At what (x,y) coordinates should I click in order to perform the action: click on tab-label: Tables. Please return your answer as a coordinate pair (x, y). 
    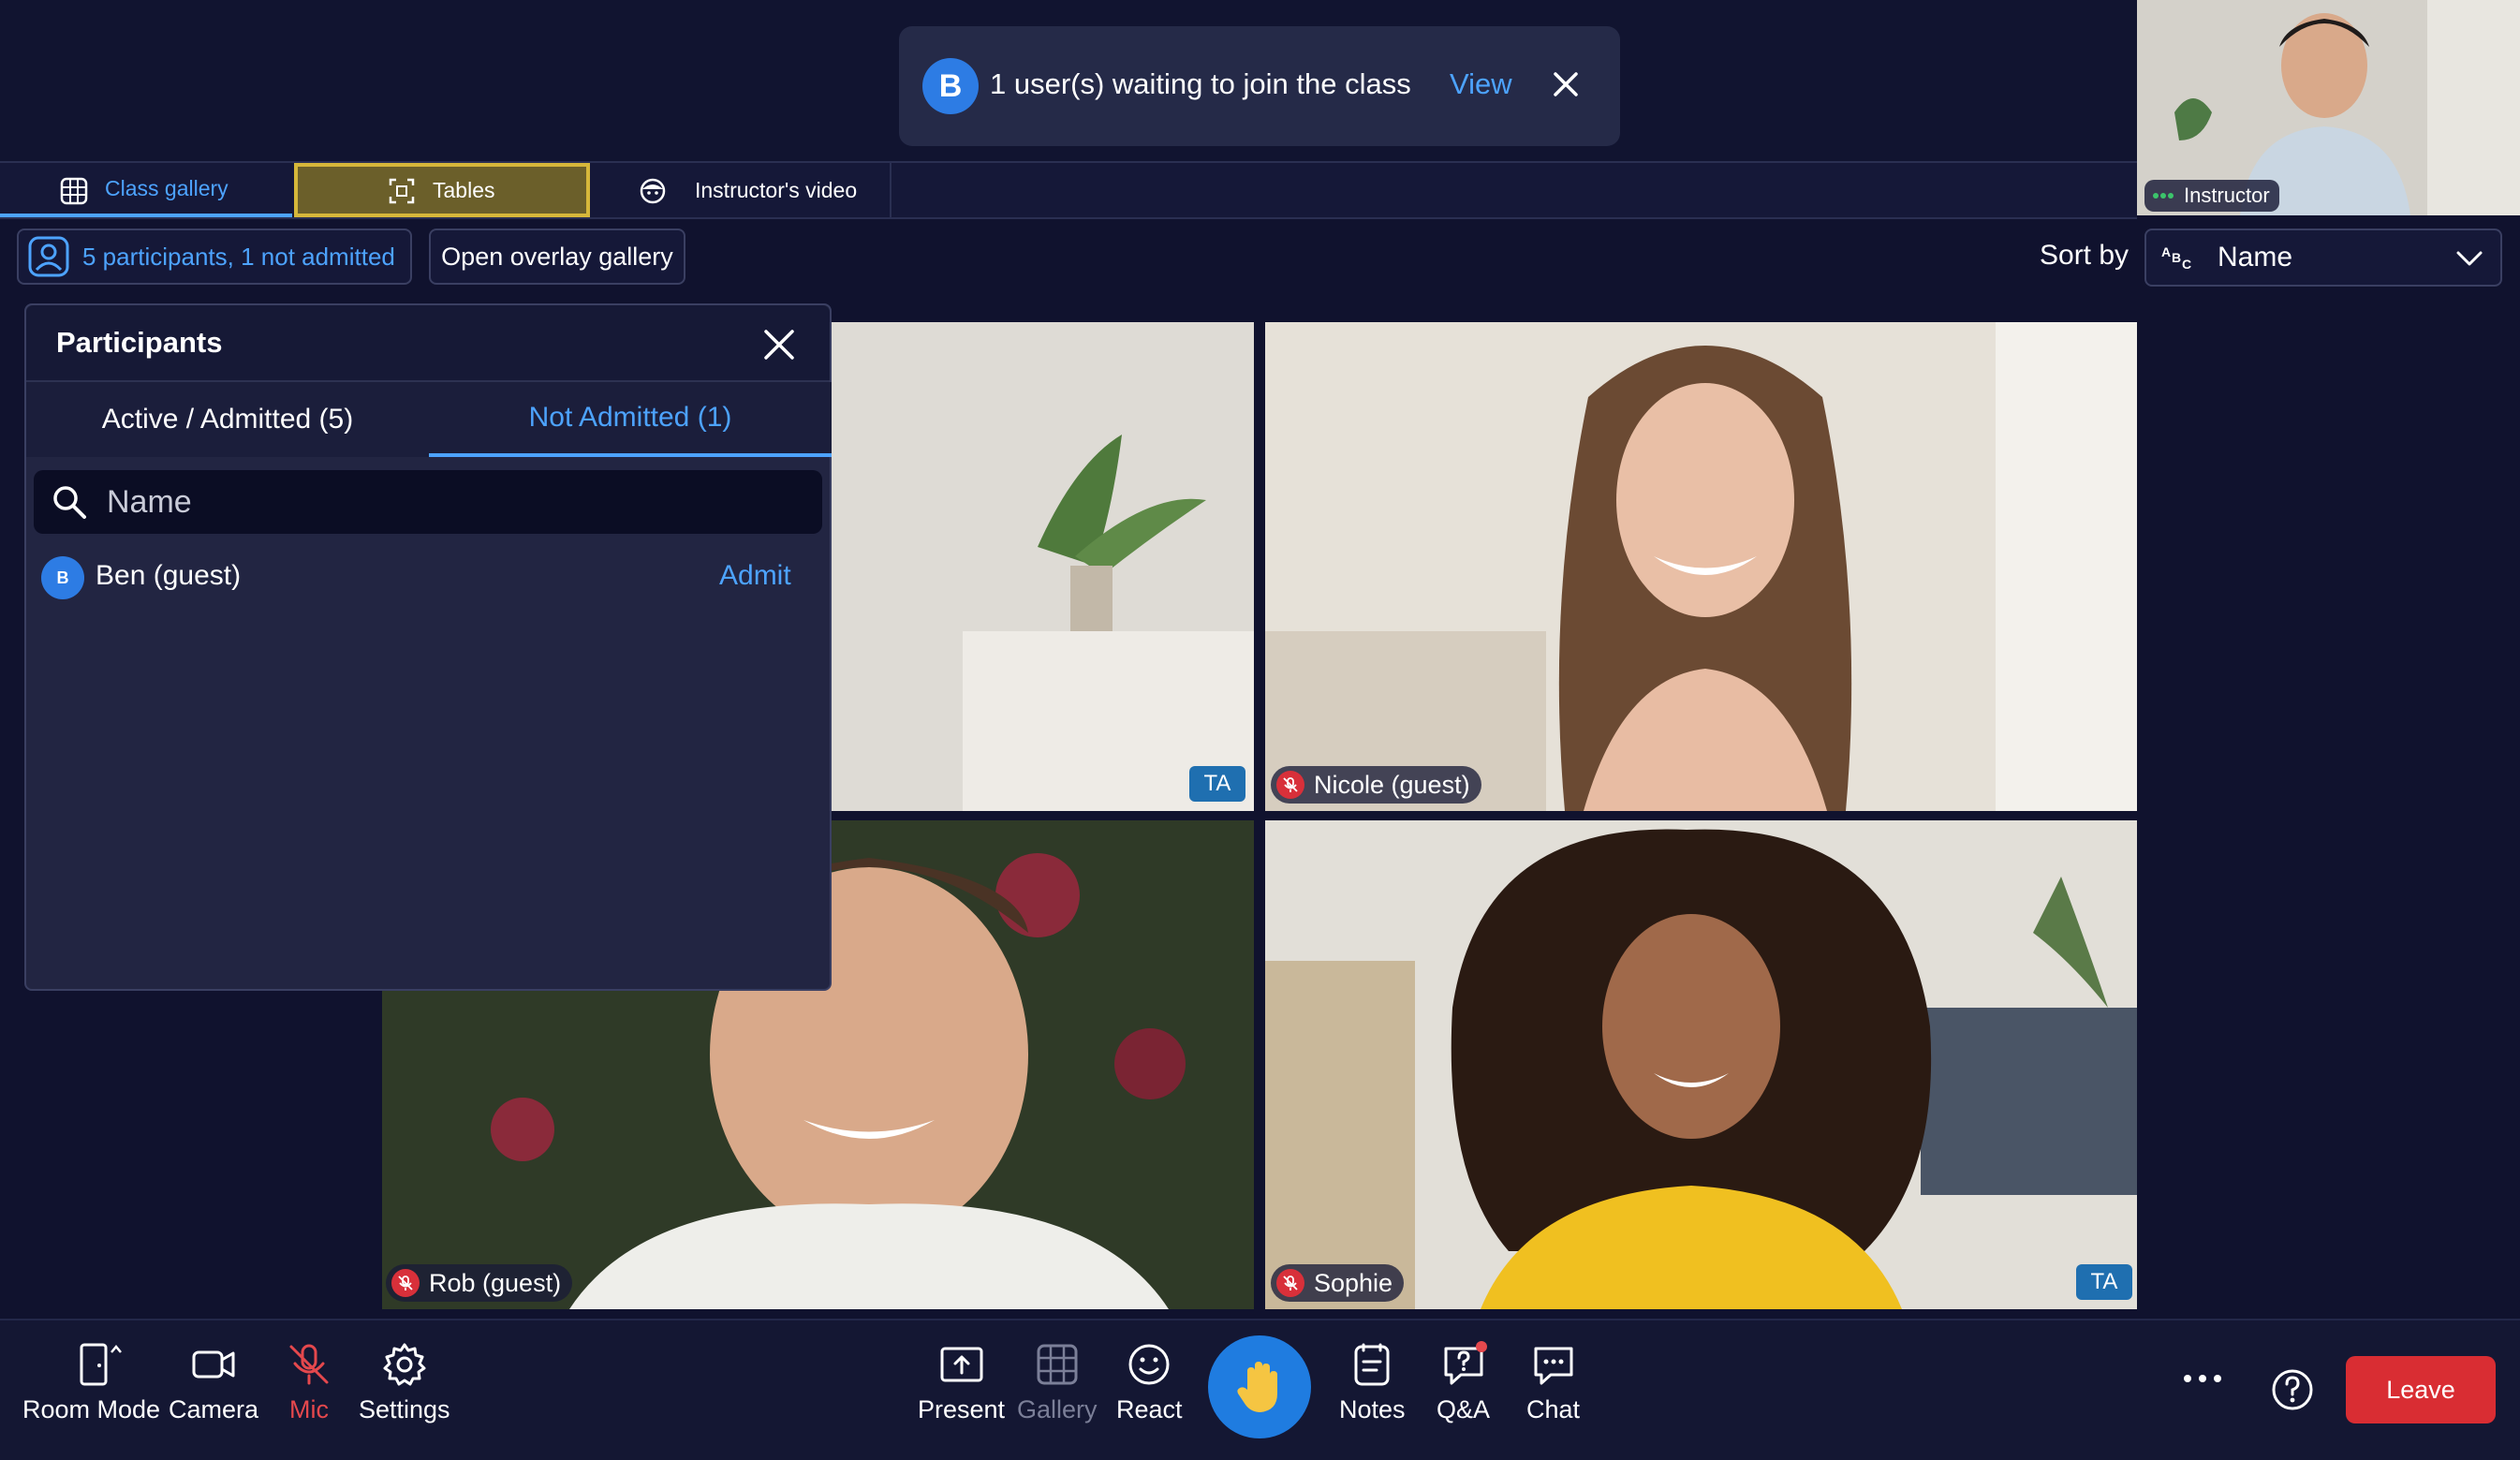
    Looking at the image, I should click on (464, 189).